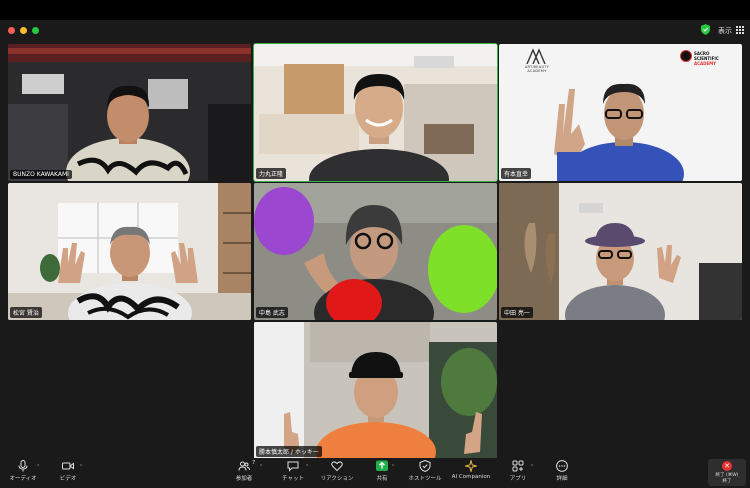  I want to click on chat-button: チャット, so click(293, 474).